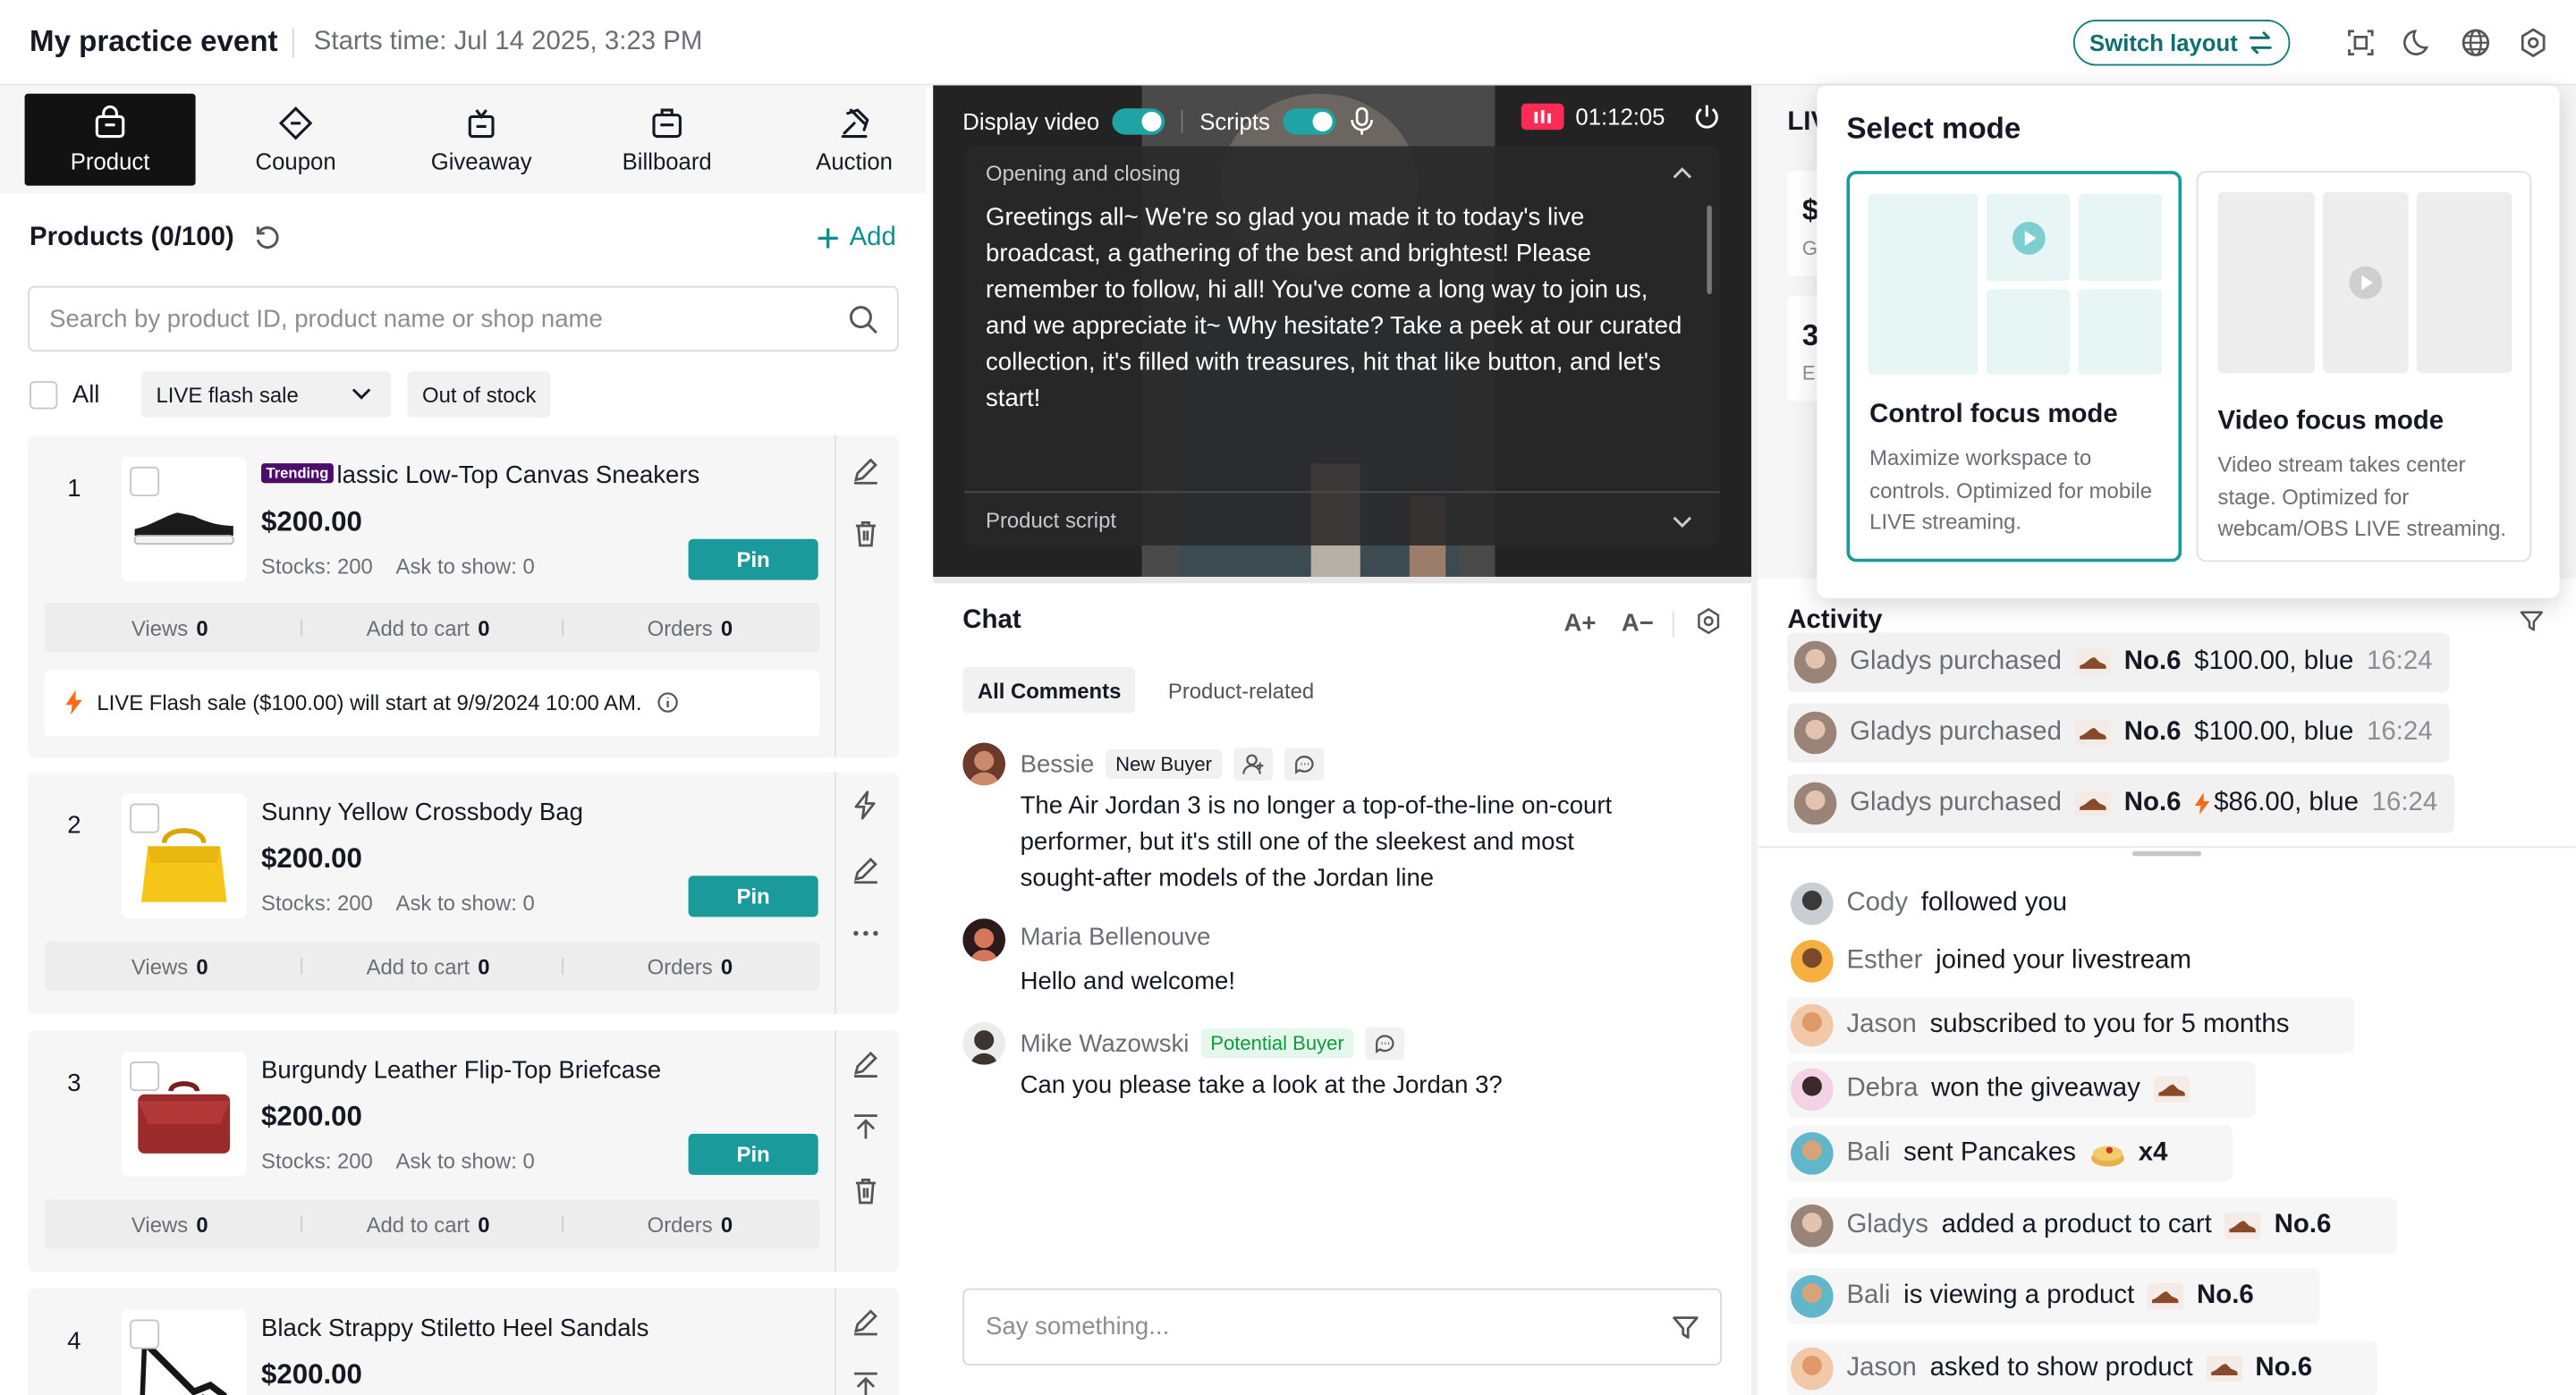 The image size is (2576, 1395). Describe the element at coordinates (2476, 42) in the screenshot. I see `globe-icon` at that location.